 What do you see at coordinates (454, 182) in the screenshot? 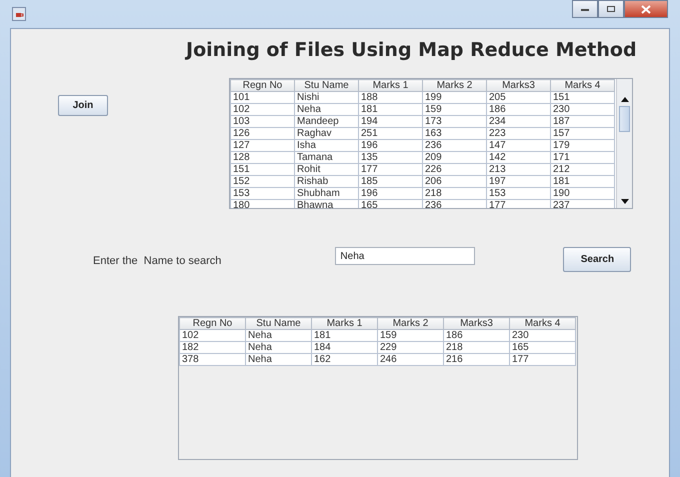
I see `table-cell: 206` at bounding box center [454, 182].